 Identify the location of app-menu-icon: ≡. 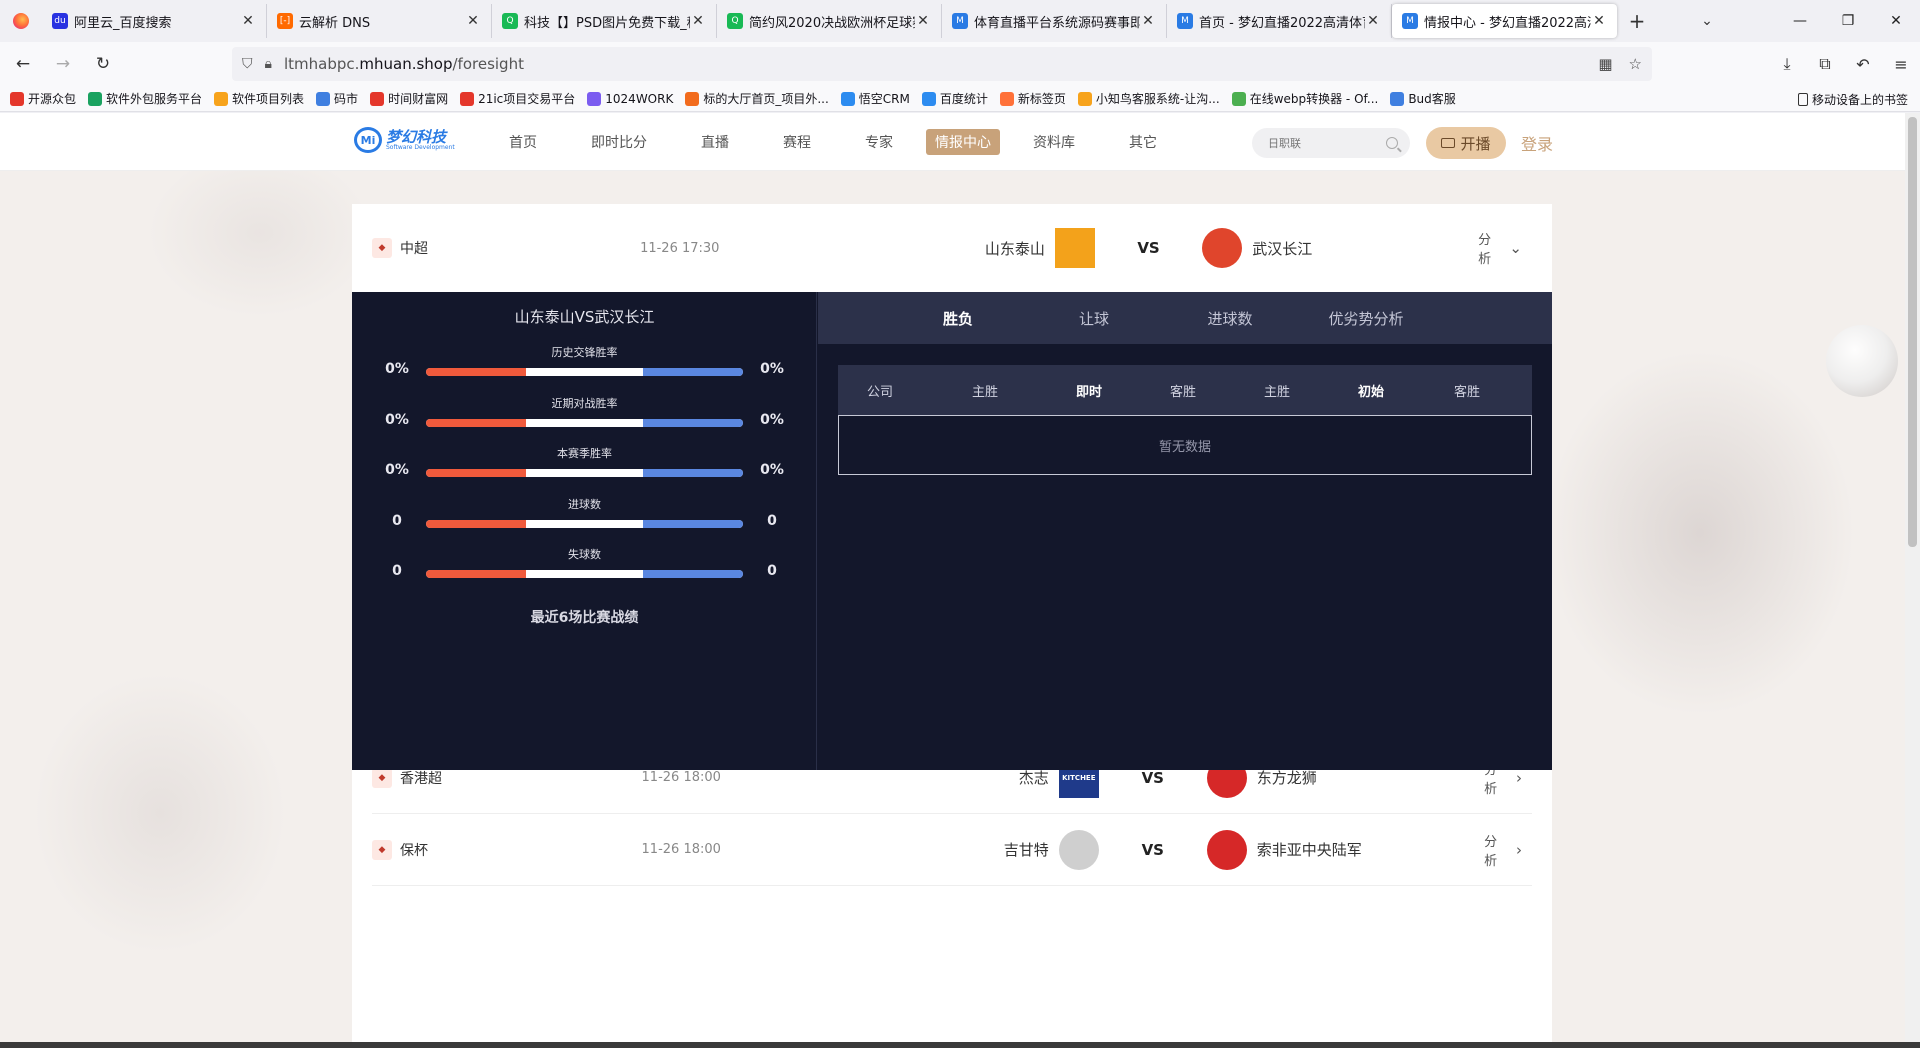
(1901, 64).